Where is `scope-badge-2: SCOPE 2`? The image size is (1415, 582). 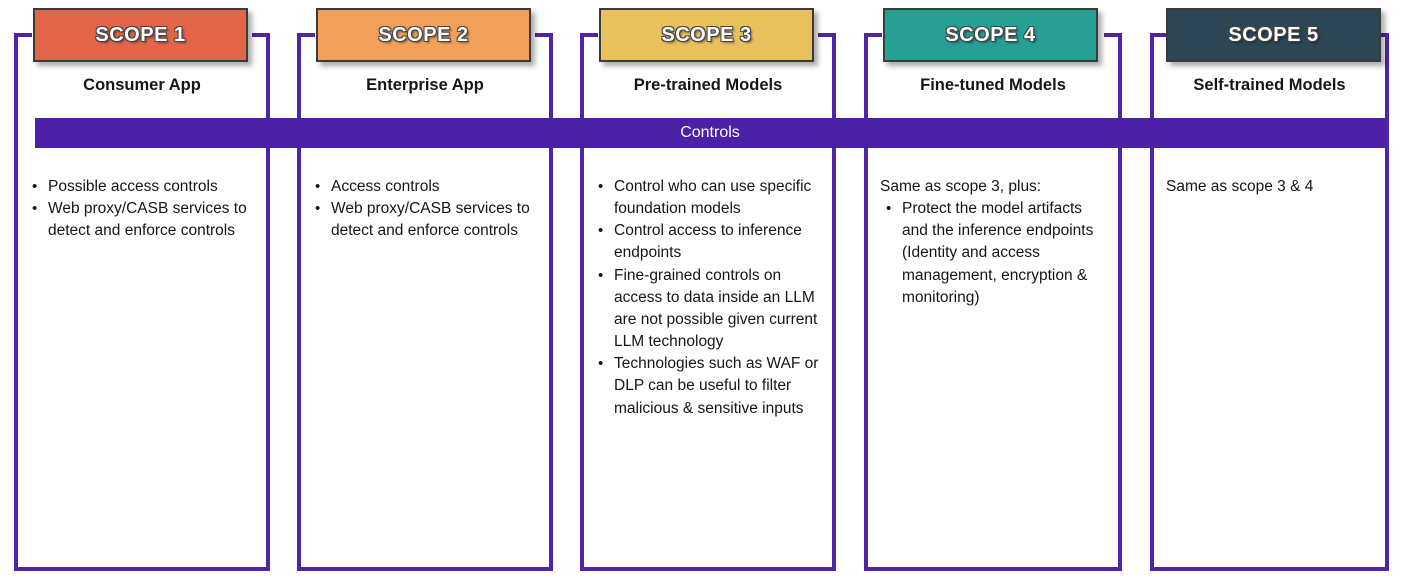
scope-badge-2: SCOPE 2 is located at coordinates (423, 35).